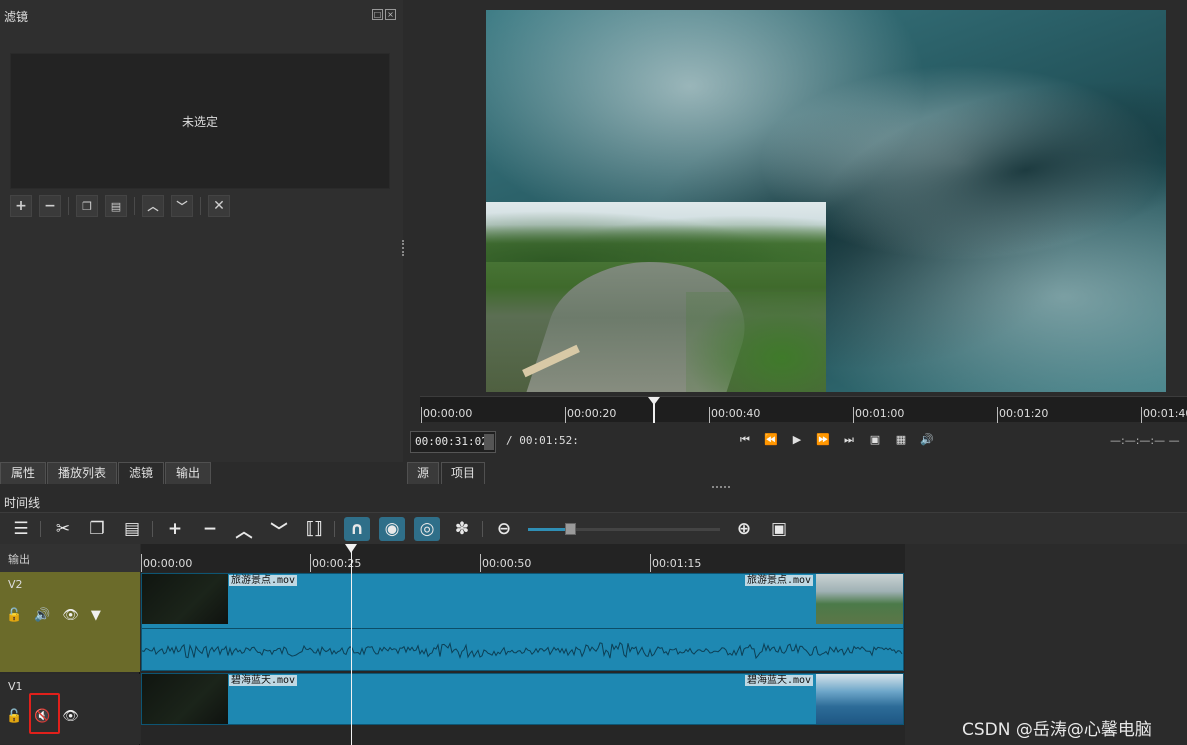 Image resolution: width=1187 pixels, height=745 pixels. What do you see at coordinates (984, 170) in the screenshot?
I see `preview-water-rock` at bounding box center [984, 170].